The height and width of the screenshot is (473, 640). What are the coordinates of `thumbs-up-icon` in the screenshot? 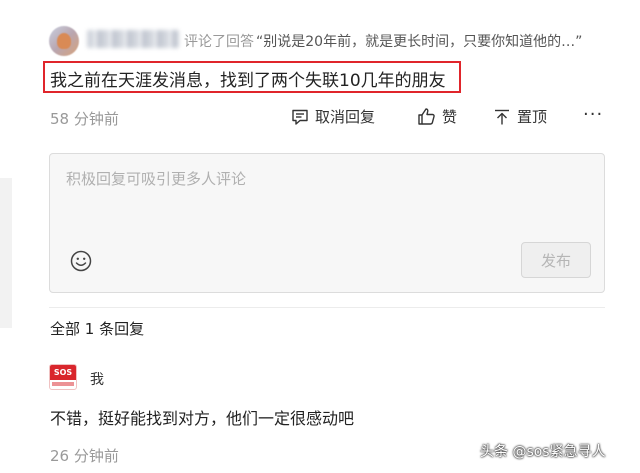 It's located at (426, 116).